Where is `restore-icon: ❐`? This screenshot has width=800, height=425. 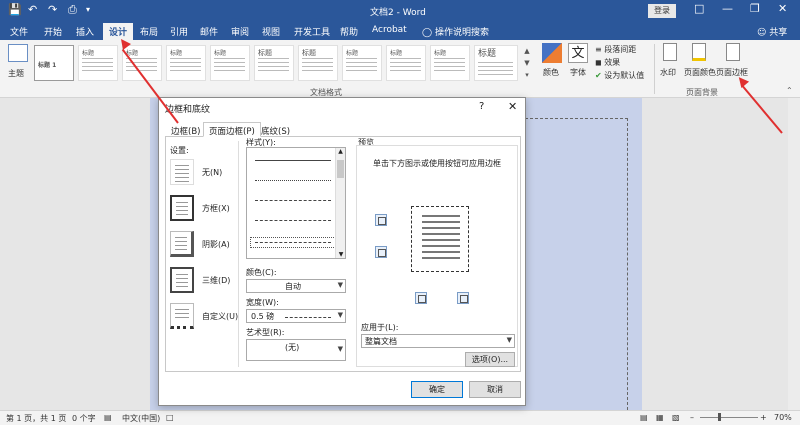
restore-icon: ❐ is located at coordinates (755, 8).